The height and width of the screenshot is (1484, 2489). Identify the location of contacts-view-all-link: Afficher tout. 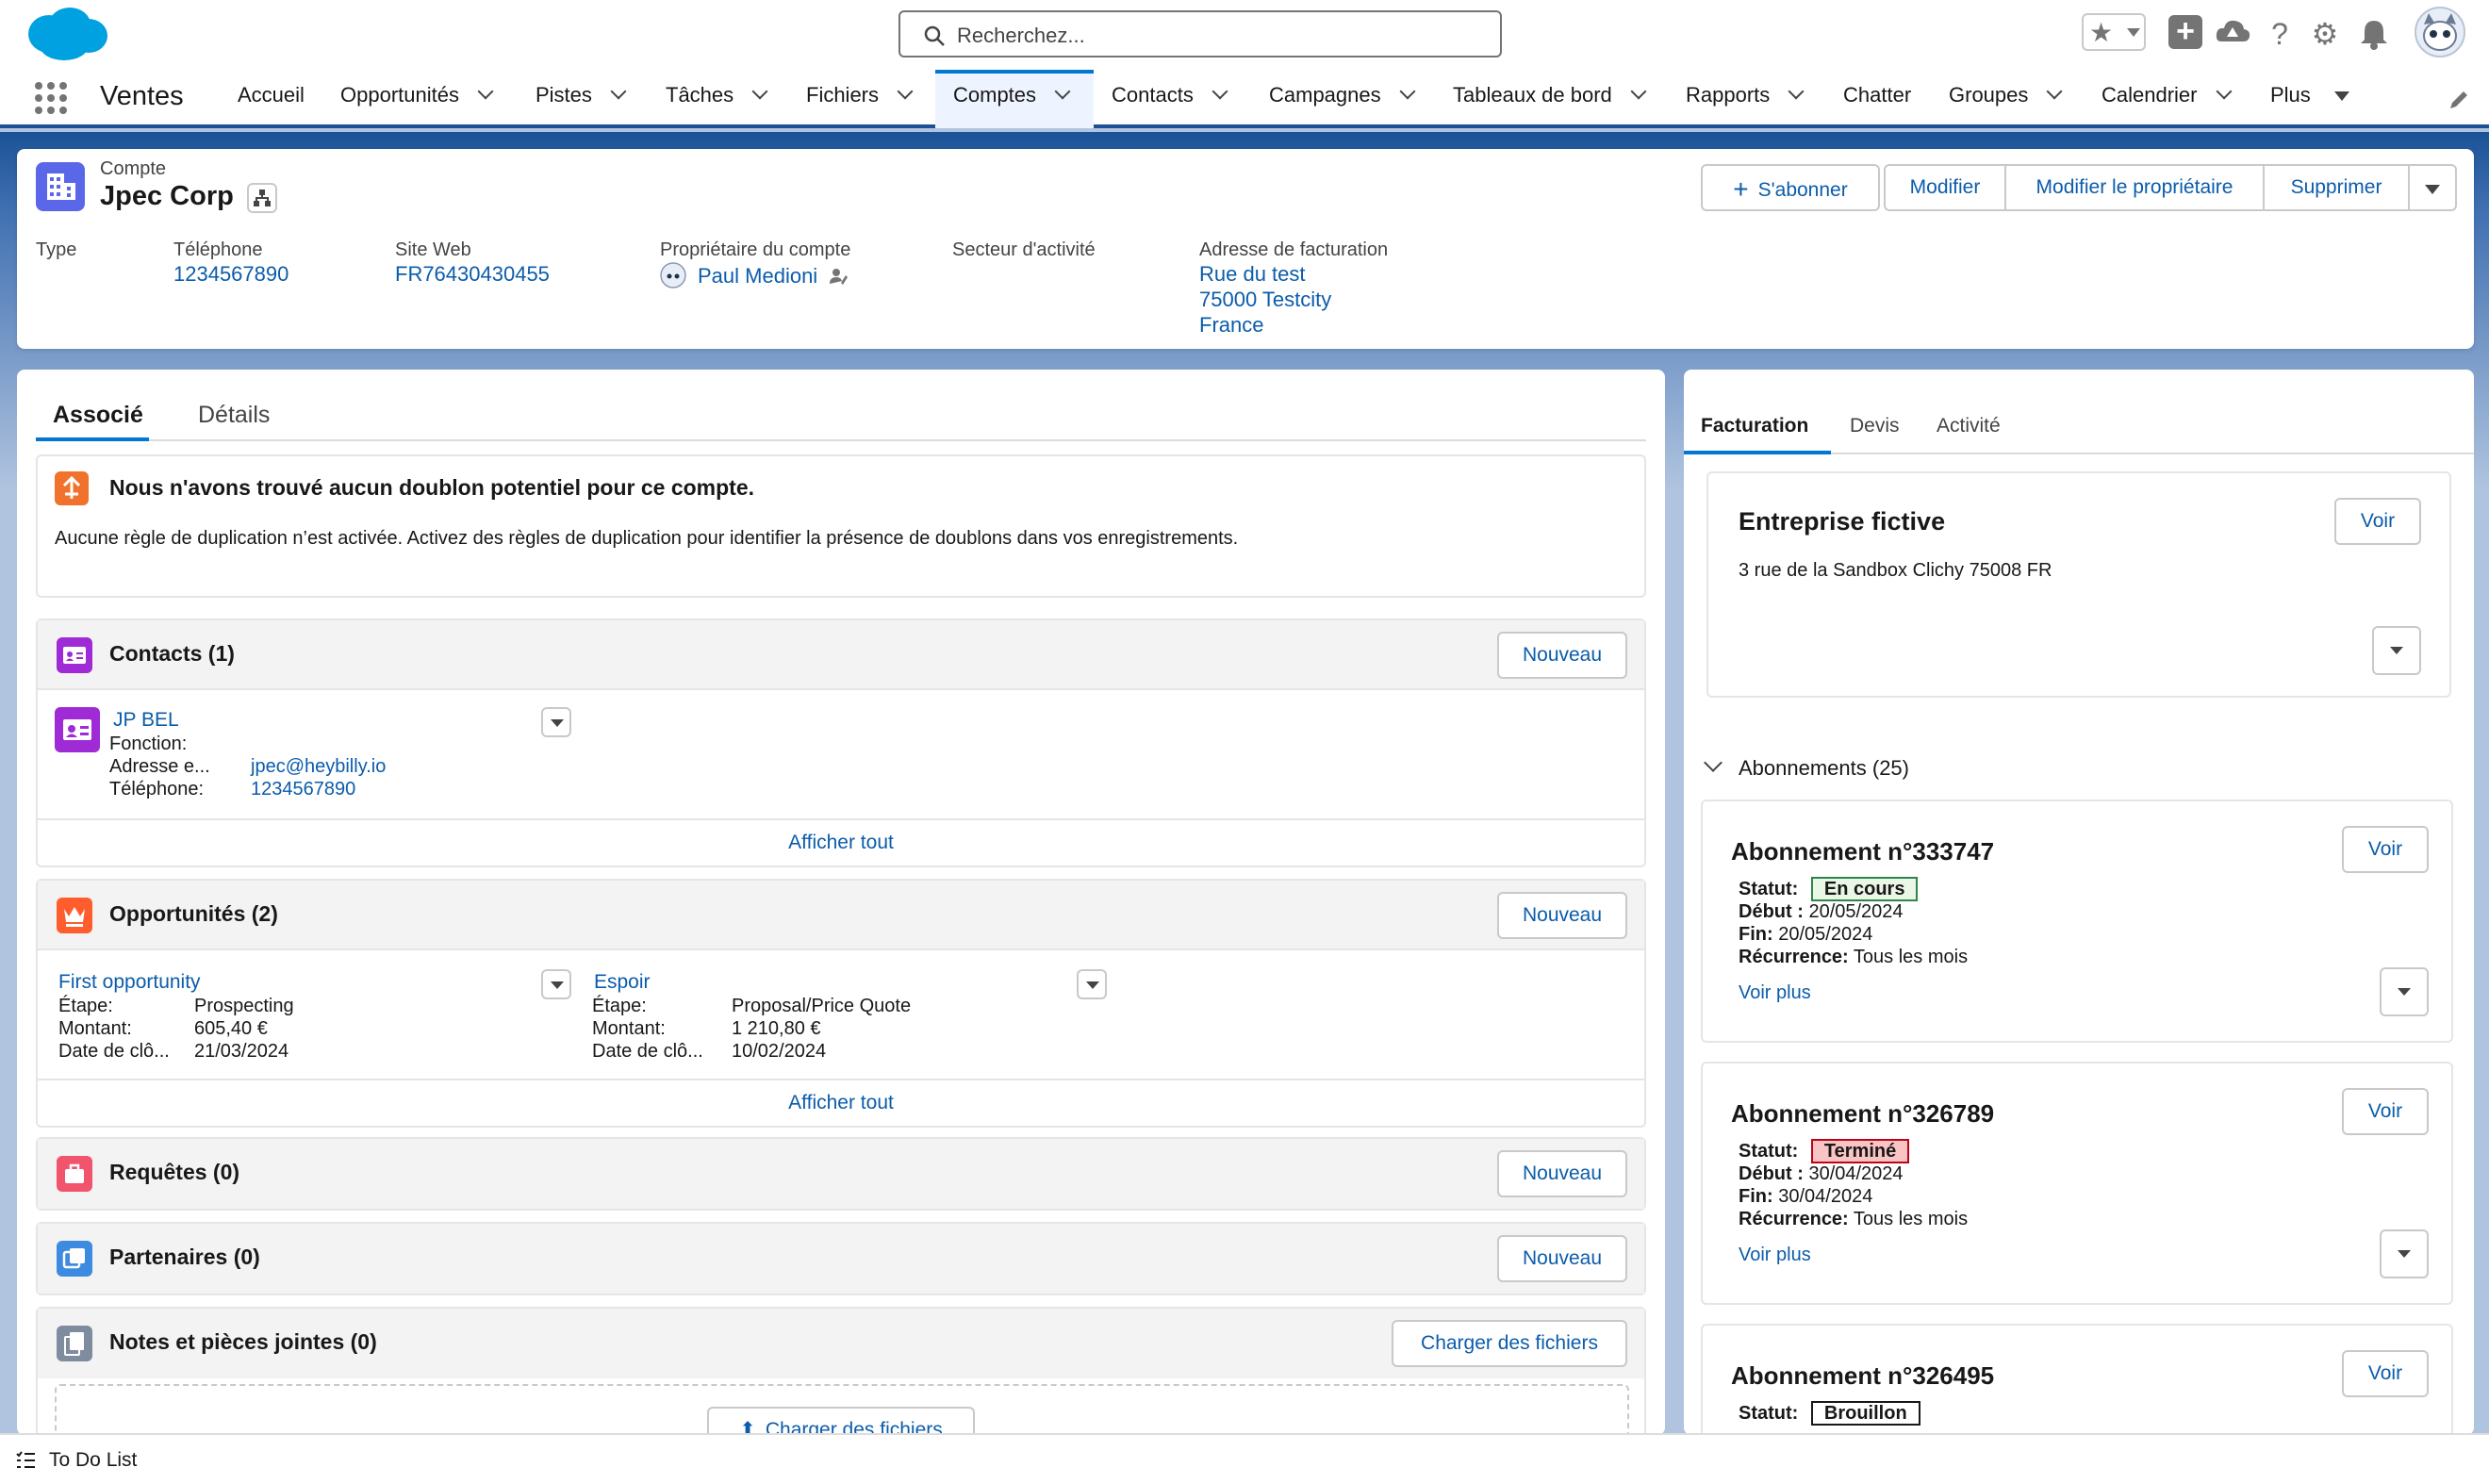
(841, 843).